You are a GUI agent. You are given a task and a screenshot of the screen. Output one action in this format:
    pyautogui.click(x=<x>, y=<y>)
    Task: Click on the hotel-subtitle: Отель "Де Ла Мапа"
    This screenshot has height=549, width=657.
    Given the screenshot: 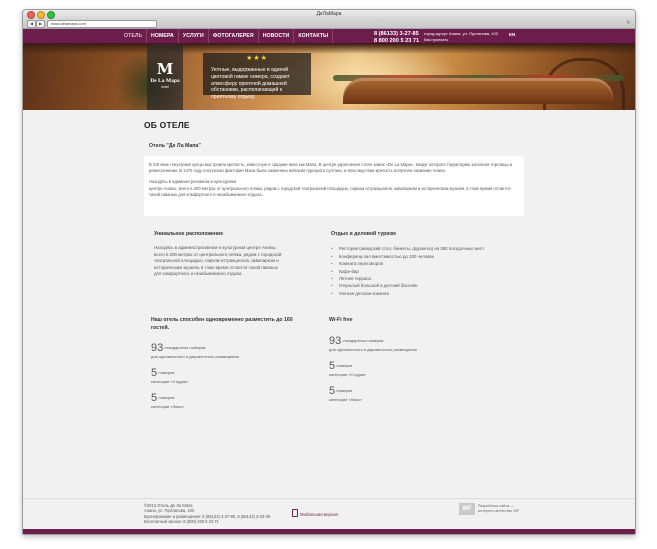 What is the action you would take?
    pyautogui.click(x=175, y=146)
    